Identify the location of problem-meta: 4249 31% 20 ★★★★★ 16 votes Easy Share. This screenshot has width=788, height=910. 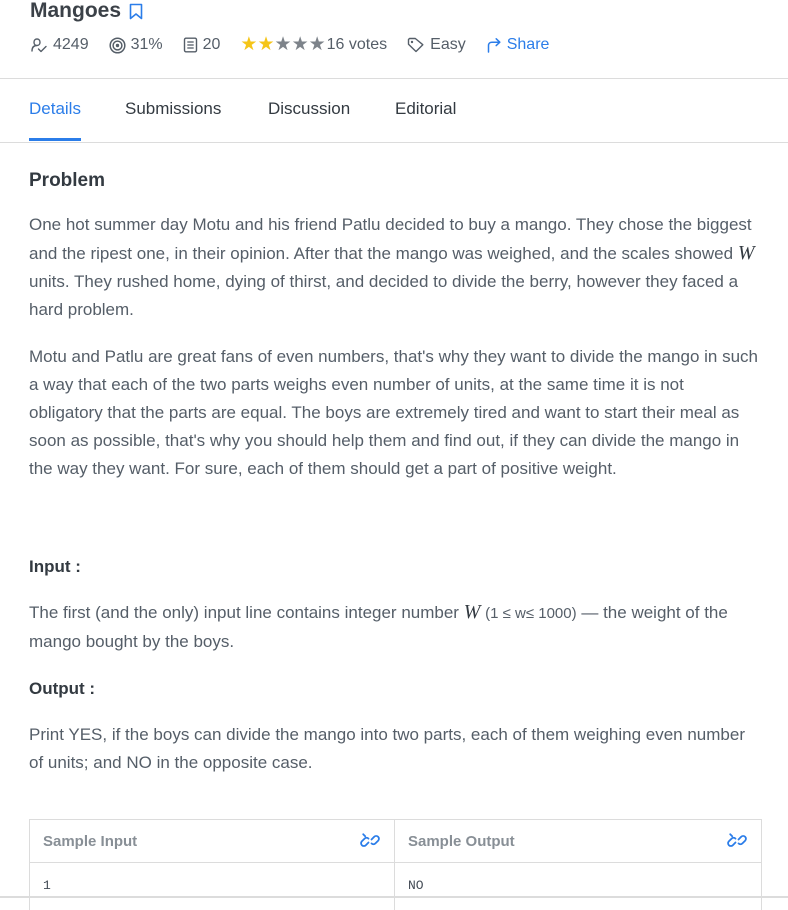
(299, 45).